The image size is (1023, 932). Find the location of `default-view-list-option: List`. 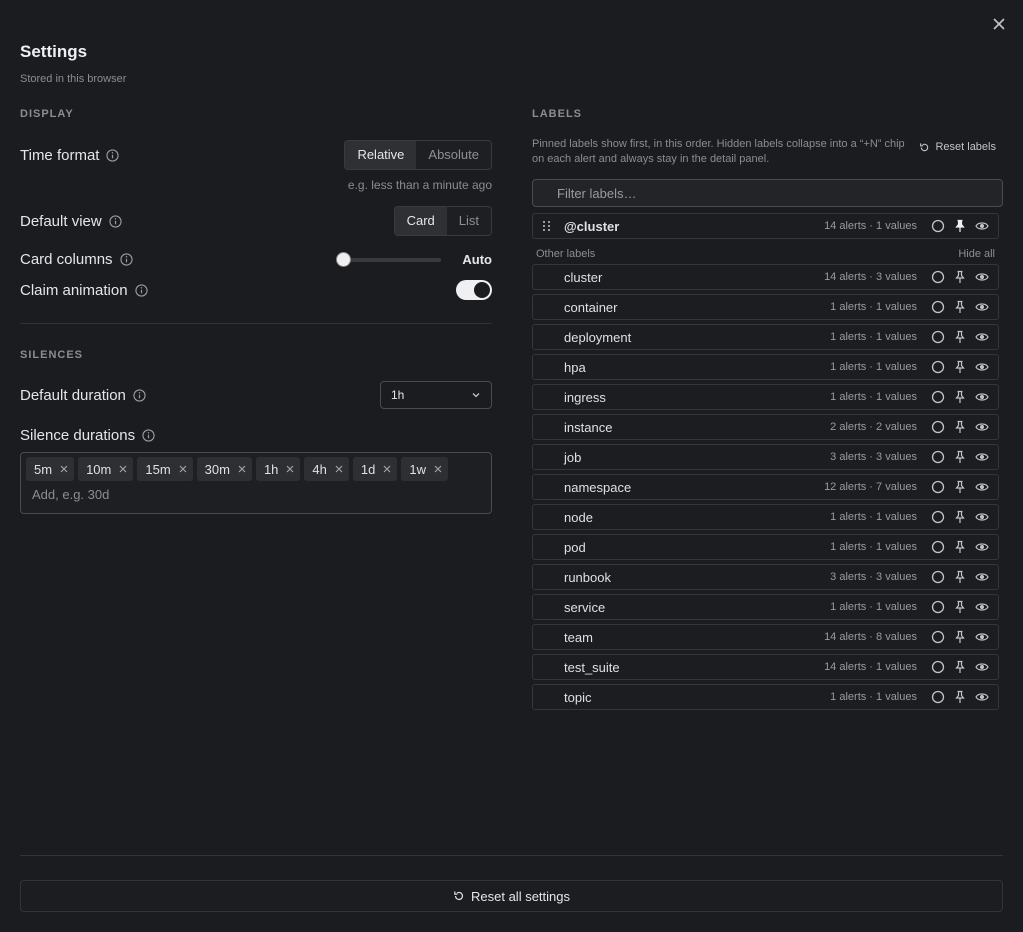

default-view-list-option: List is located at coordinates (469, 221).